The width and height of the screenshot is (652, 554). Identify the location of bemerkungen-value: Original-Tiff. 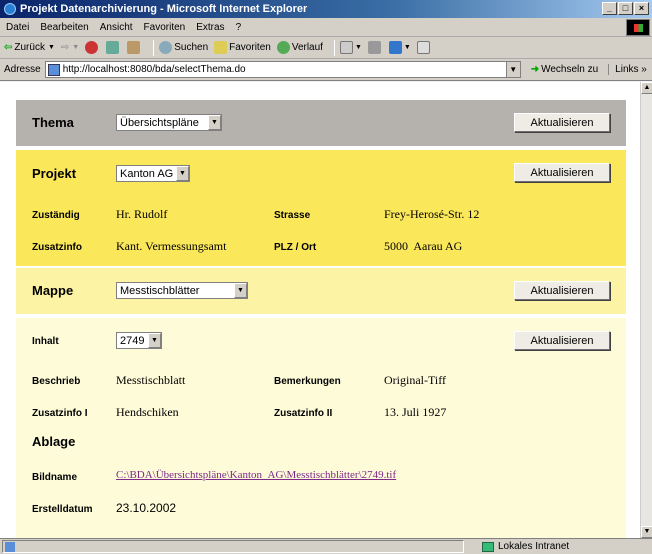
(415, 380).